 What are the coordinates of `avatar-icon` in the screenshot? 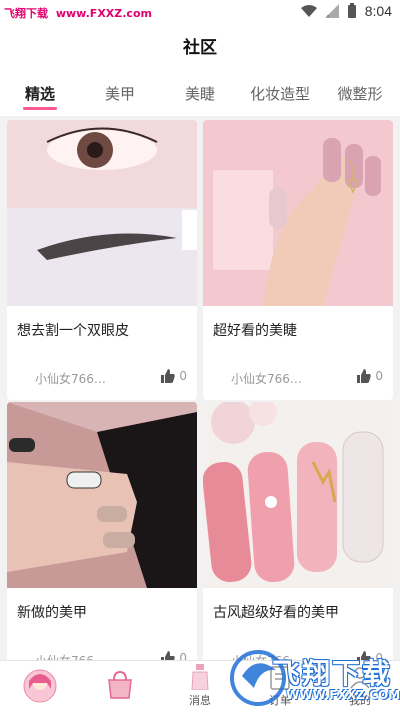 It's located at (40, 686).